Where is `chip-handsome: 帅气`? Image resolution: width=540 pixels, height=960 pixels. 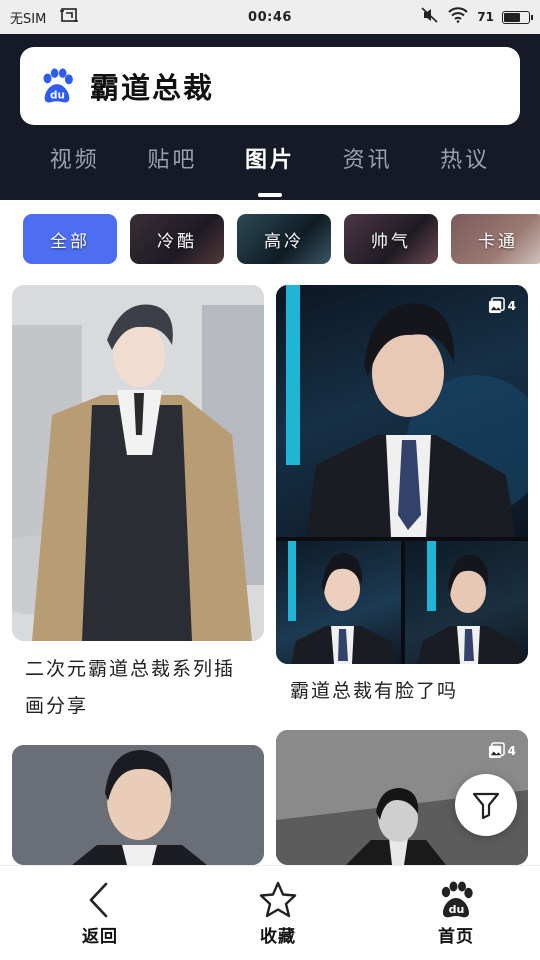
chip-handsome: 帅气 is located at coordinates (391, 239).